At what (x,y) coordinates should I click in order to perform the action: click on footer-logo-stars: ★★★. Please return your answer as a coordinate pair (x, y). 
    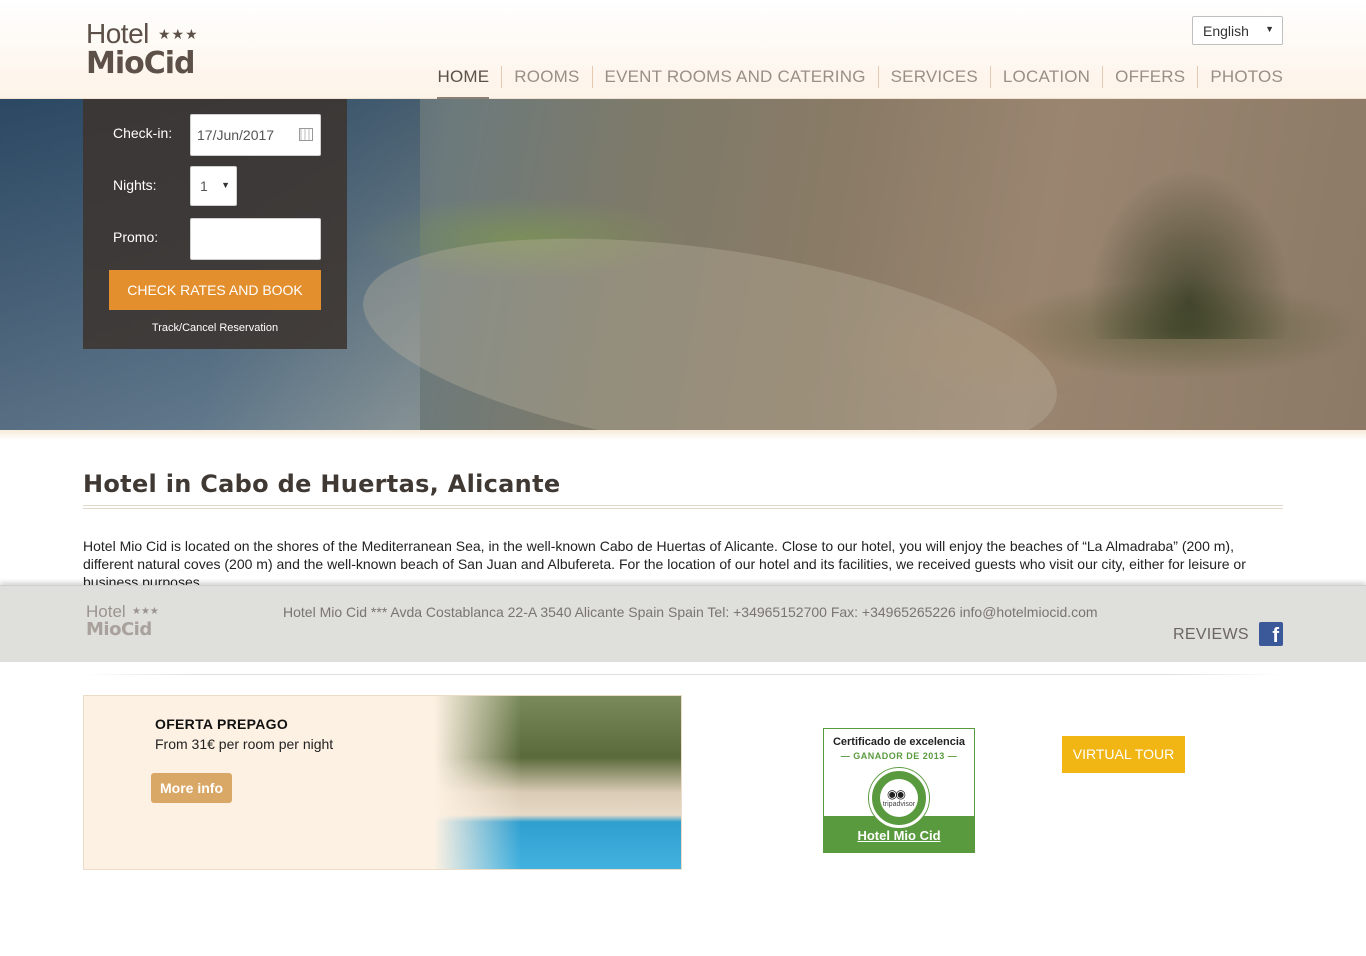
    Looking at the image, I should click on (145, 611).